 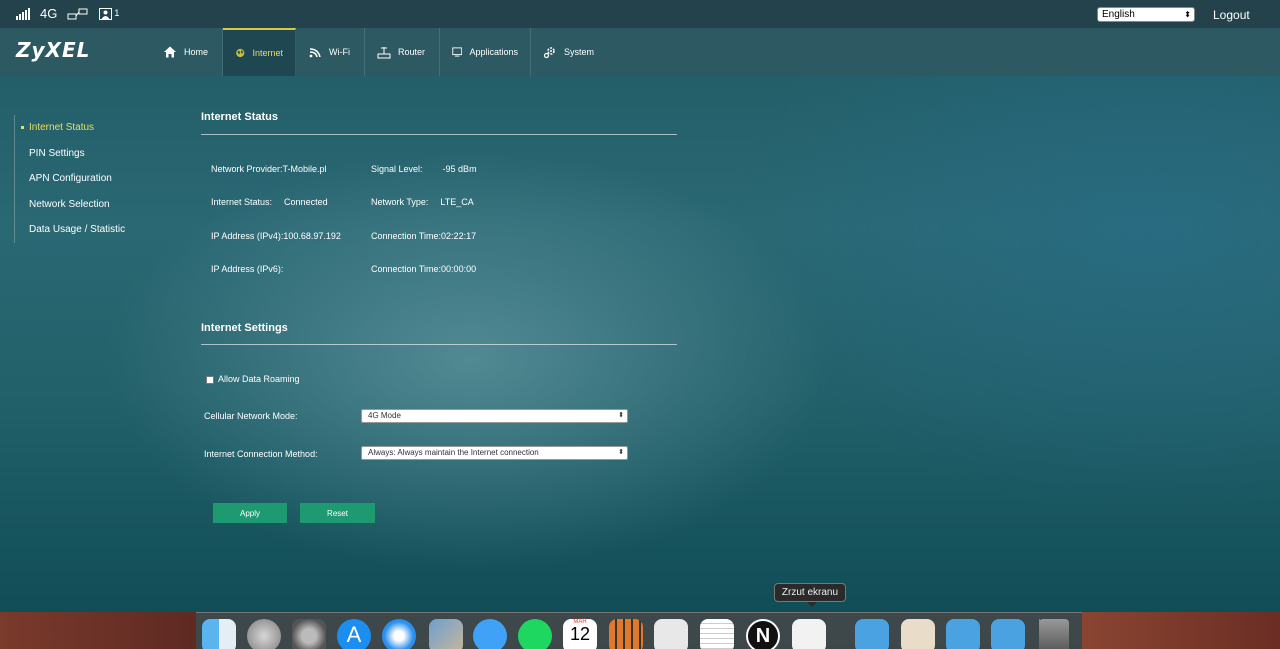 I want to click on signal-strength-icon, so click(x=23, y=13).